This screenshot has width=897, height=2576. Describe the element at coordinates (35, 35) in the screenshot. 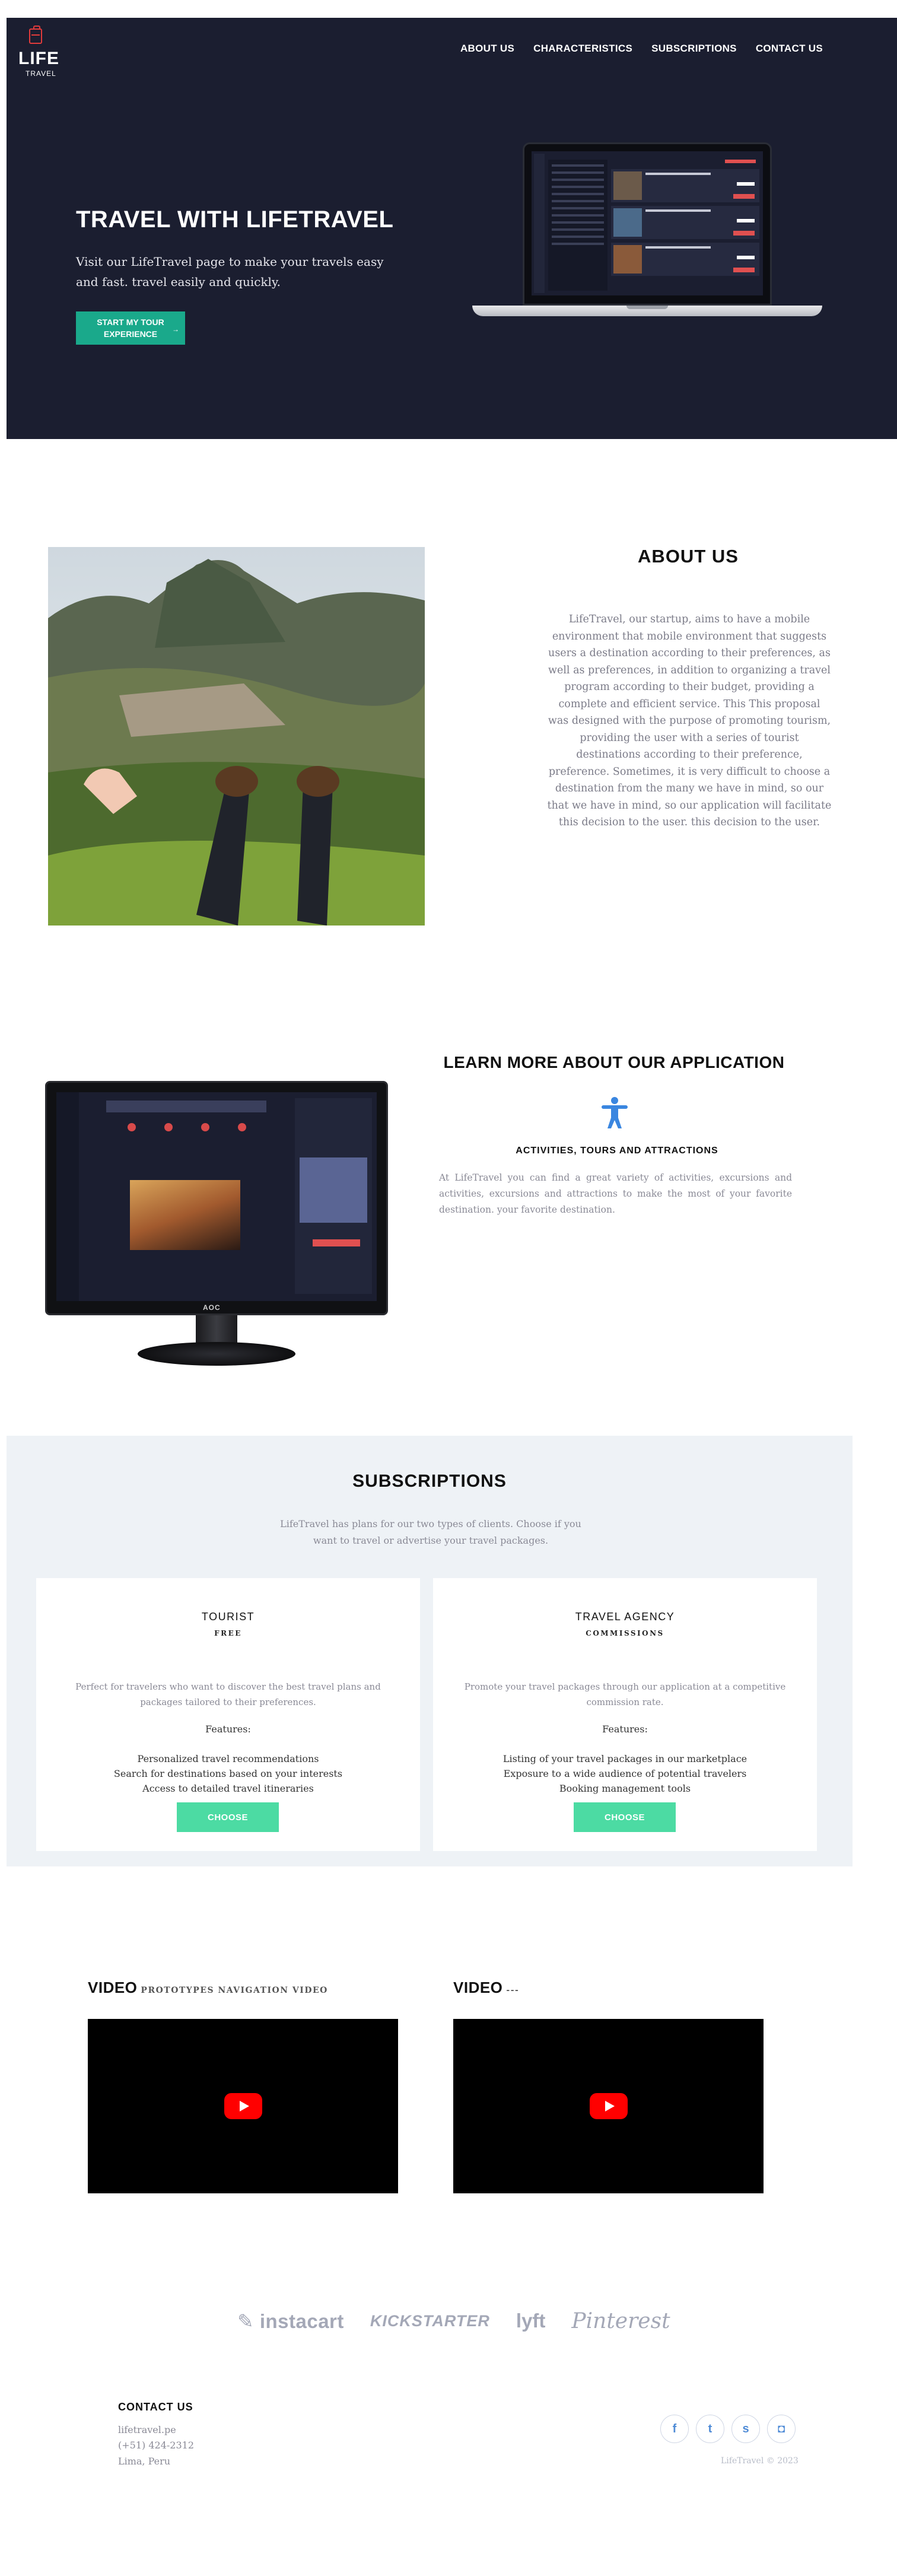

I see `suitcase-icon` at that location.